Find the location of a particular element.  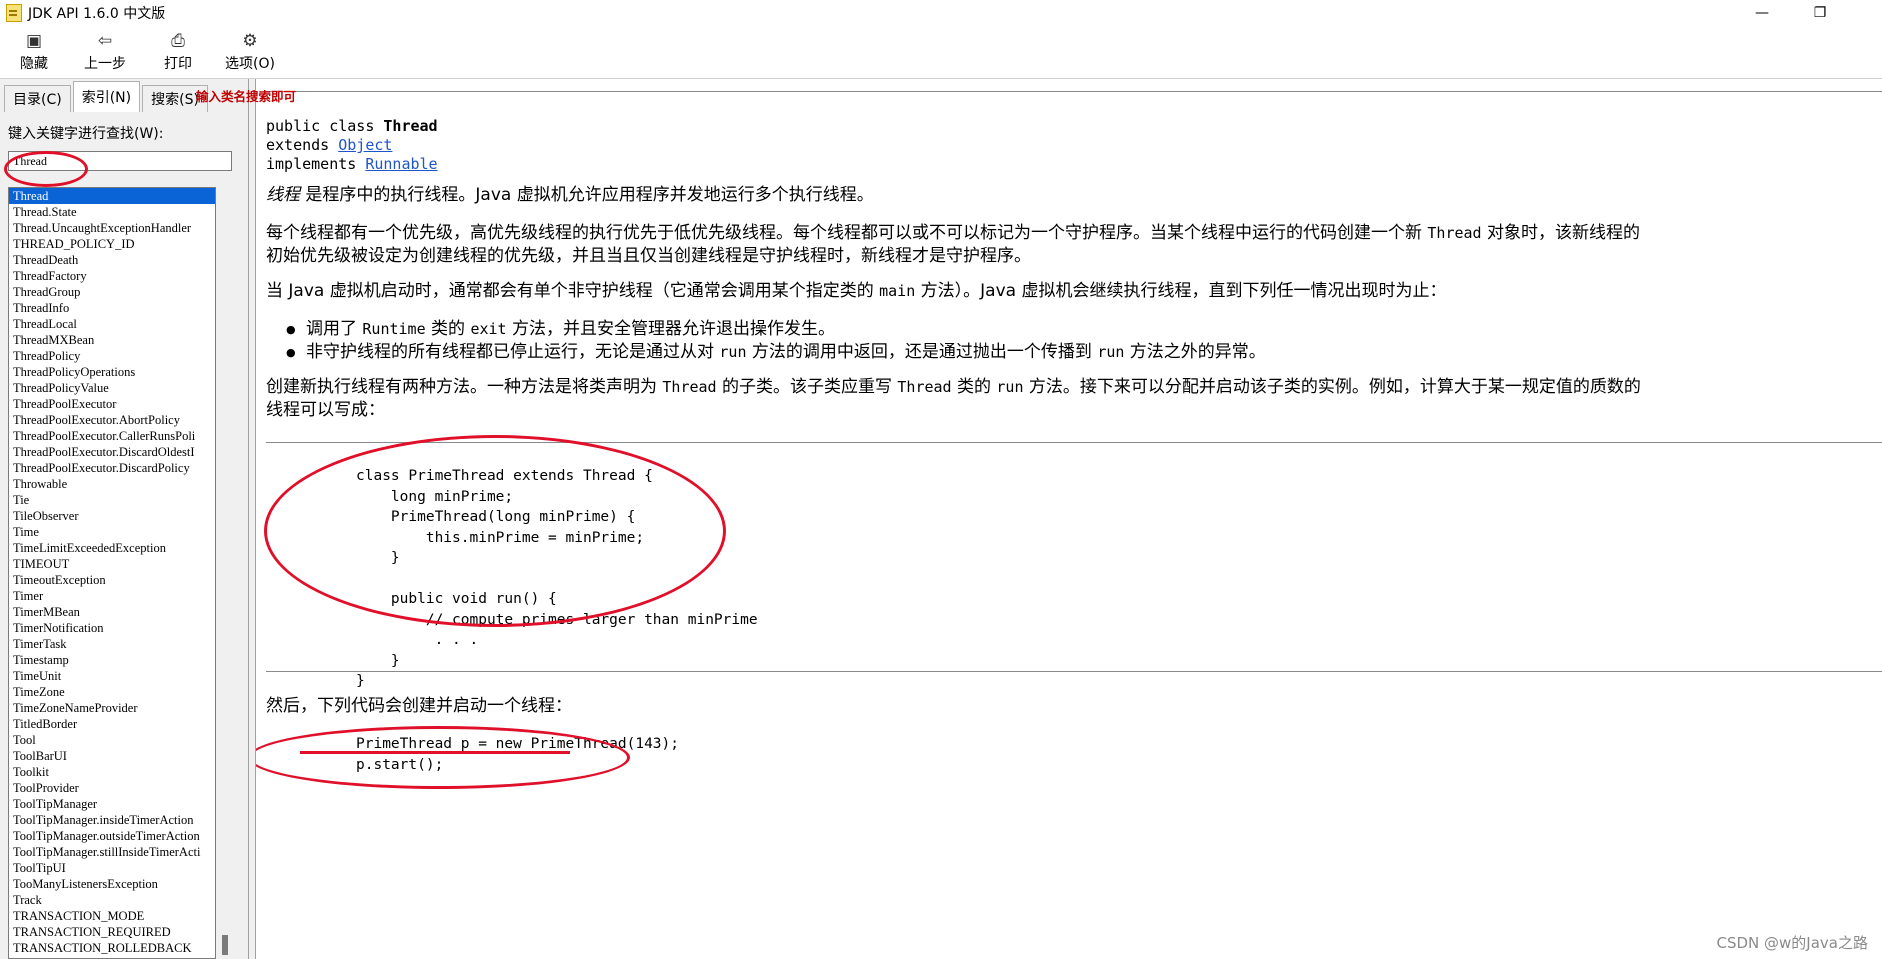

list-item: ThreadGroup is located at coordinates (112, 292).